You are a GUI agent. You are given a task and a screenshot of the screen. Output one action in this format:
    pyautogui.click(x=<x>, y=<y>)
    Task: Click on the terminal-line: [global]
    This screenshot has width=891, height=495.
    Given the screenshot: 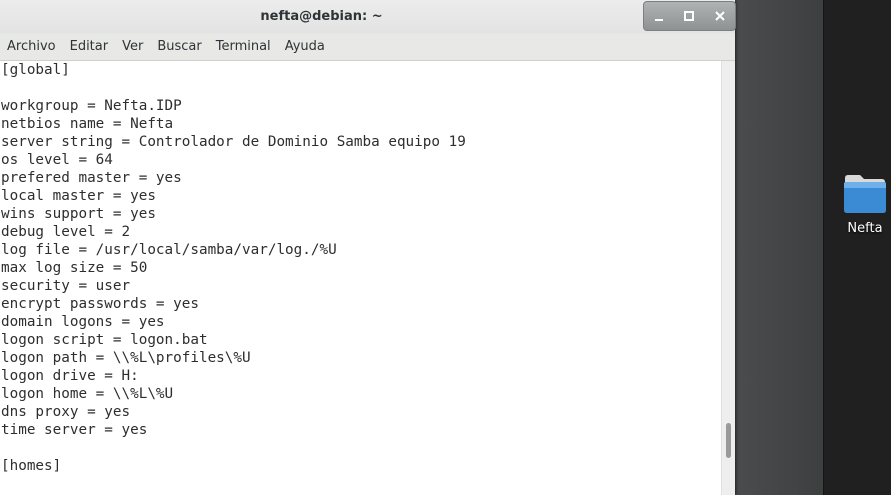 What is the action you would take?
    pyautogui.click(x=35, y=70)
    